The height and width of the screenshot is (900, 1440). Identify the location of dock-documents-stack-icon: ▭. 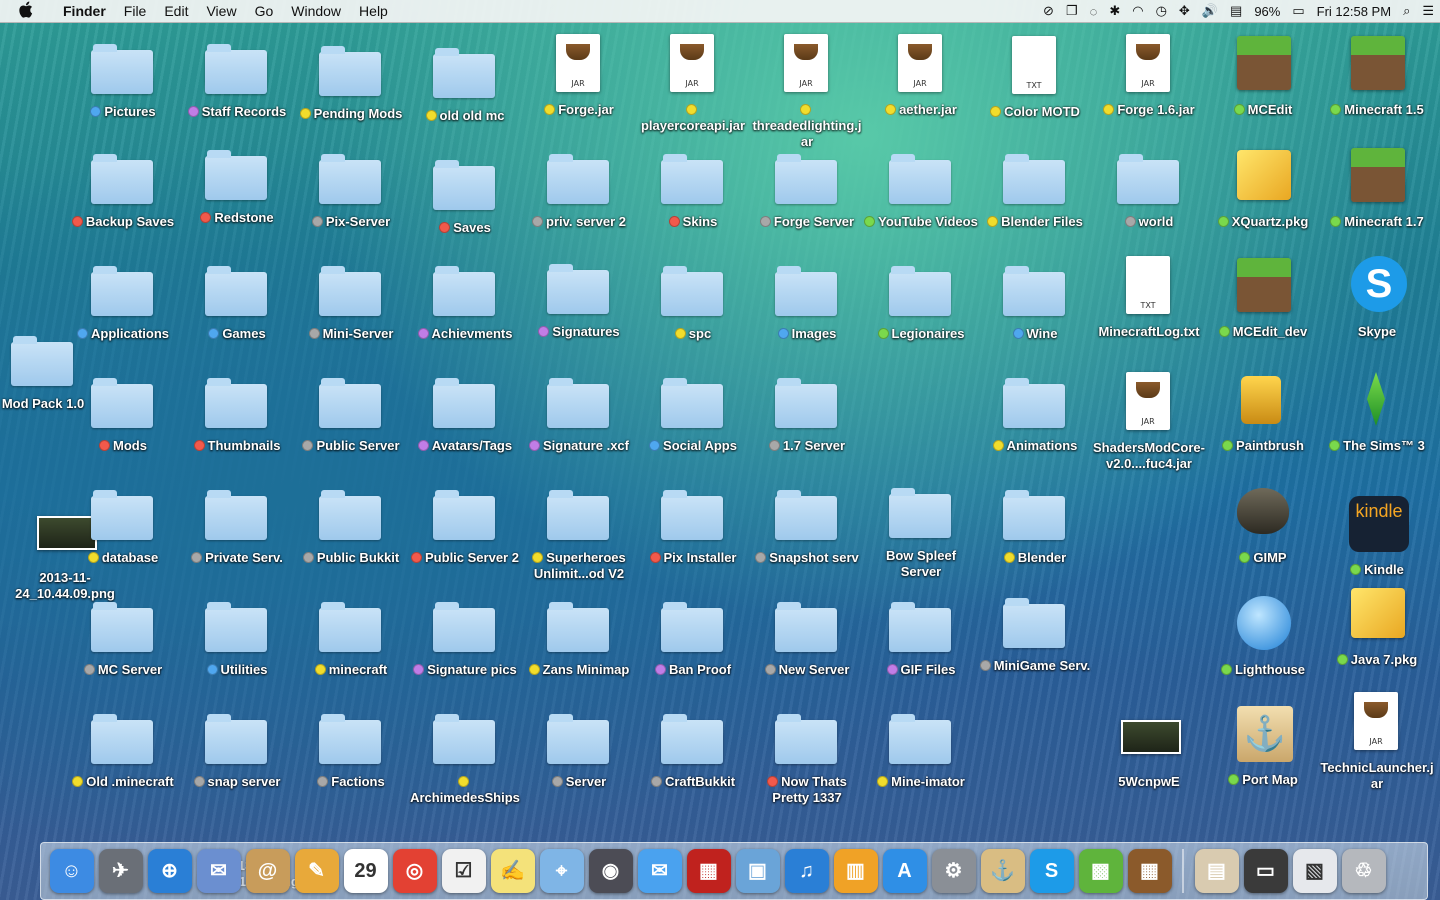
(1265, 871).